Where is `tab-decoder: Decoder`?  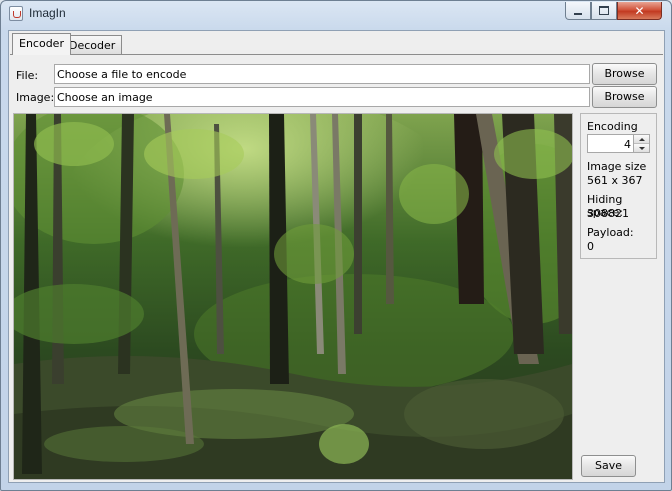
tab-decoder: Decoder is located at coordinates (92, 45).